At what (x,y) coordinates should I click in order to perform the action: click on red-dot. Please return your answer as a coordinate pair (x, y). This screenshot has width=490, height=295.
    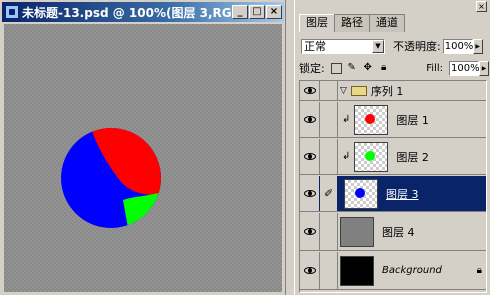
    Looking at the image, I should click on (370, 118).